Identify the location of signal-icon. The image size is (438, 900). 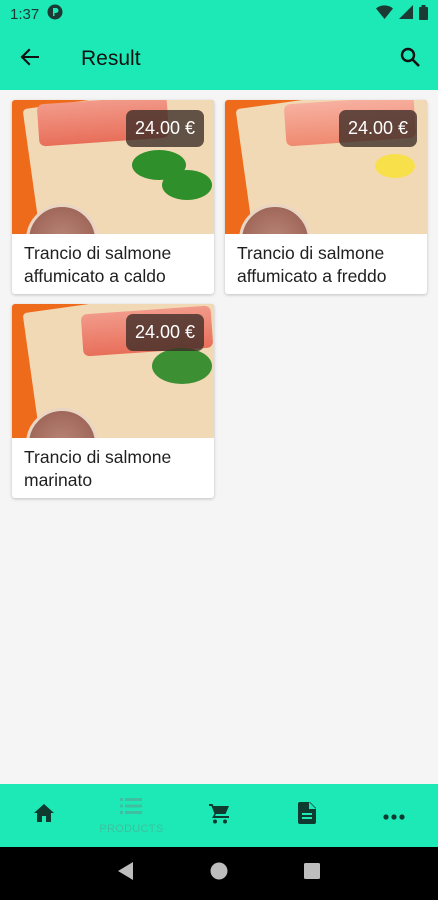
(406, 14).